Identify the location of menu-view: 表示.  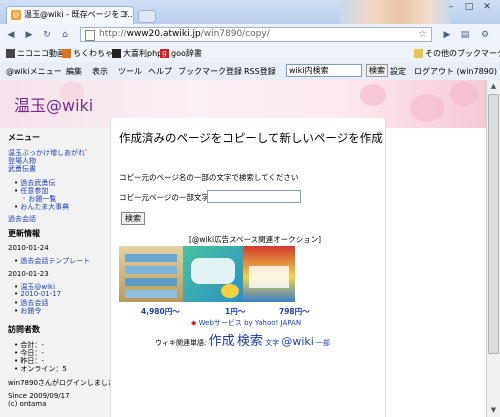
(100, 71).